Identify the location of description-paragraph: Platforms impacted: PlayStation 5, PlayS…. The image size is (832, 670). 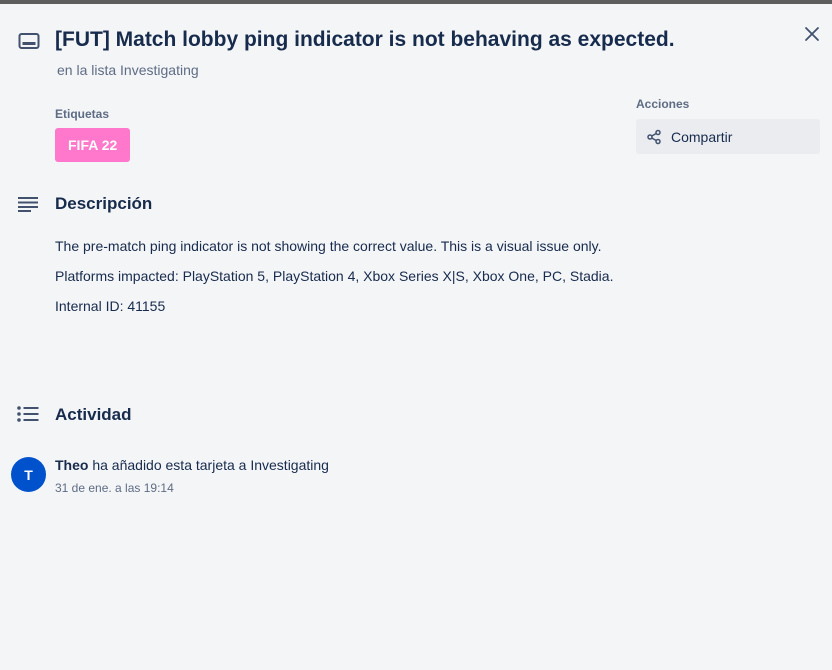
(334, 276).